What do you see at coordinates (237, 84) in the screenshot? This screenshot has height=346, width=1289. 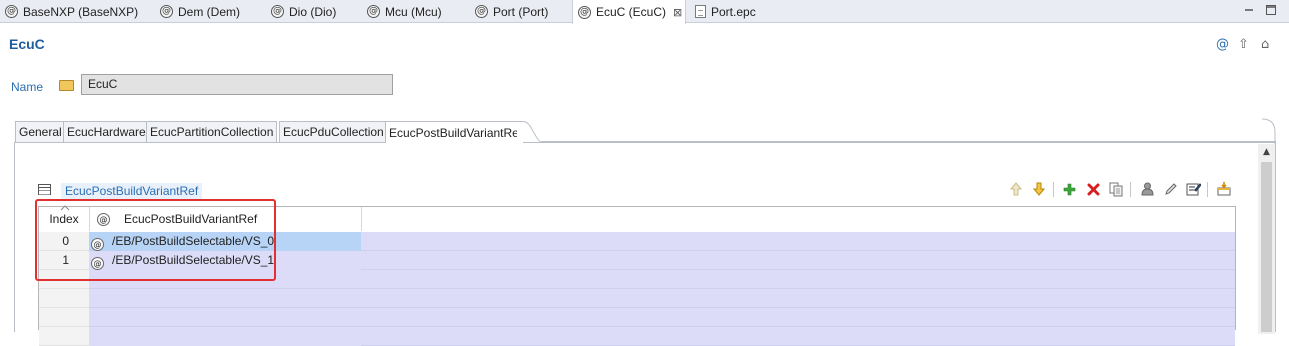 I see `name-field: EcuC` at bounding box center [237, 84].